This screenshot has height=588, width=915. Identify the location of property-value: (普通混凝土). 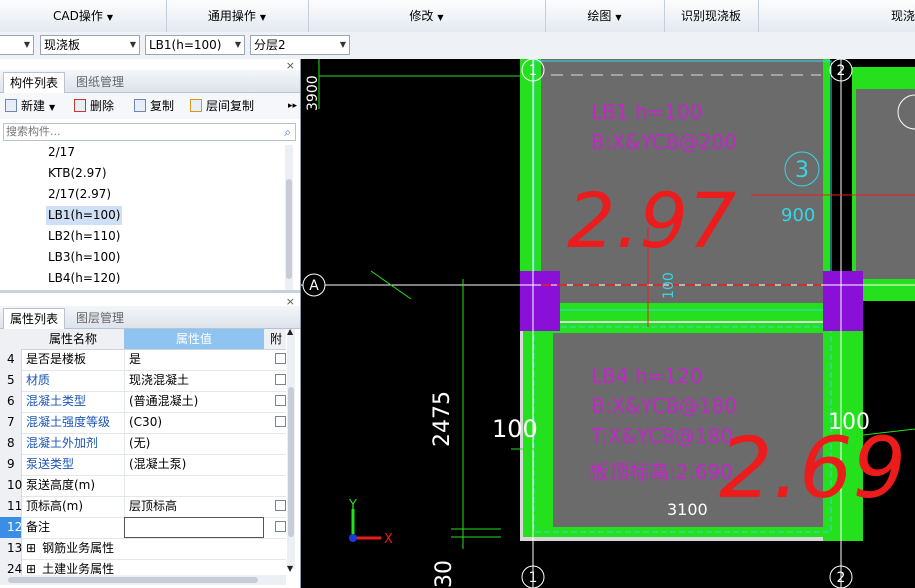
(194, 401).